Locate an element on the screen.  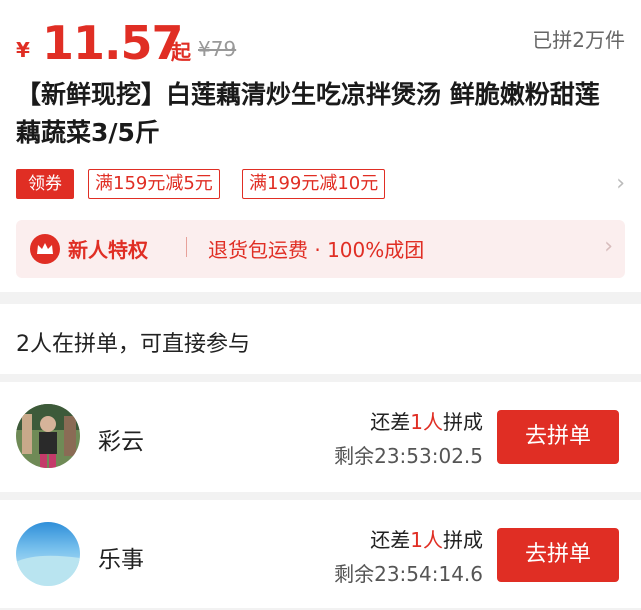
coupon-row: 领券 满159元减5元 满199元减10元 › is located at coordinates (320, 185).